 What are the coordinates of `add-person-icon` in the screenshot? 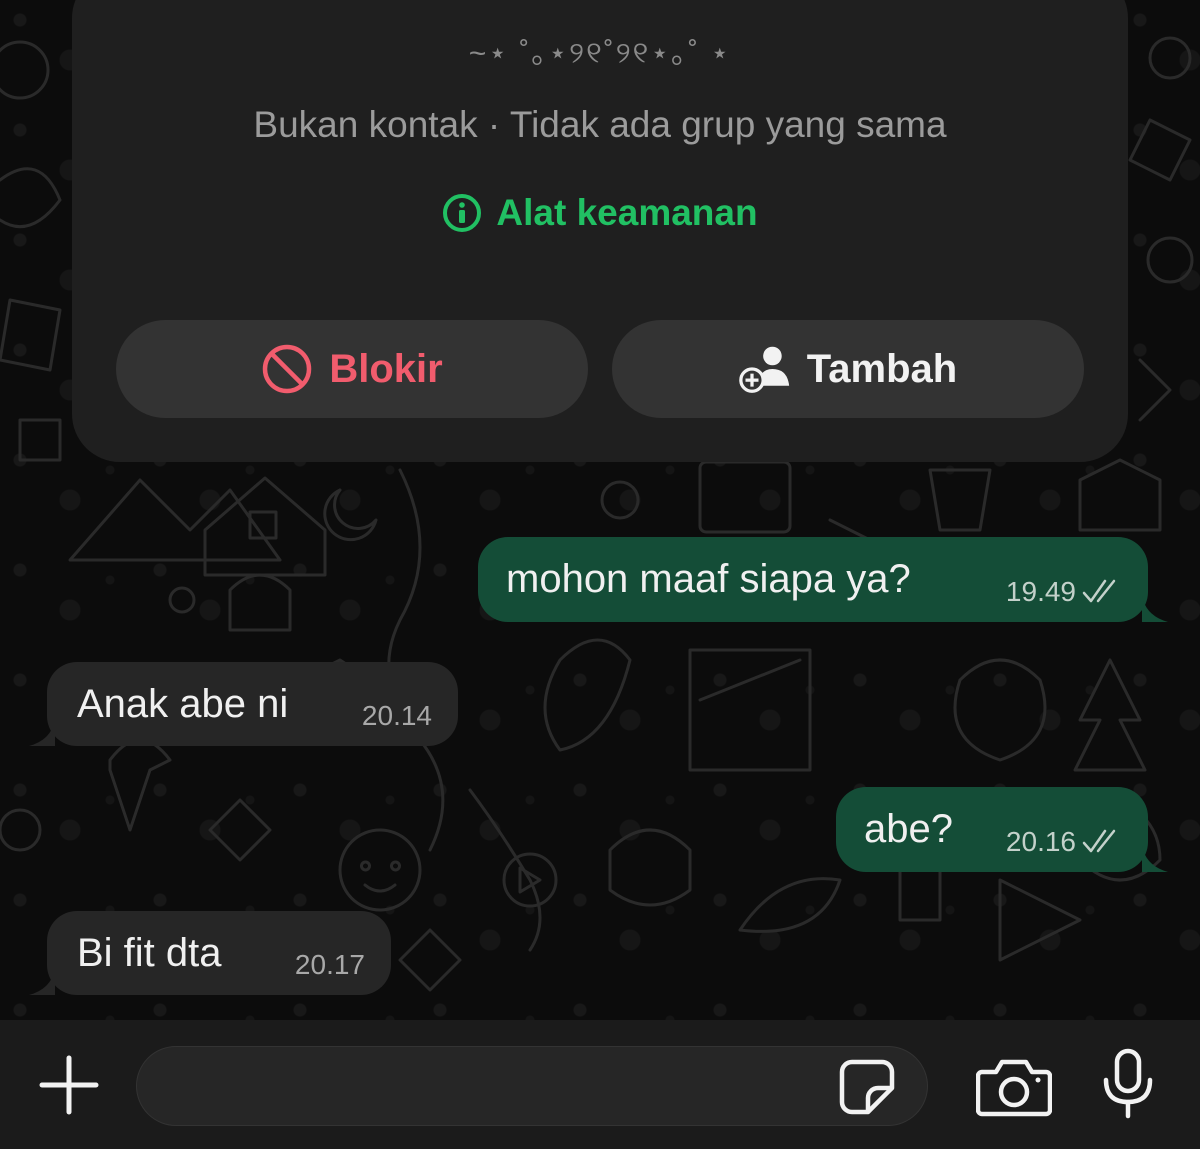 It's located at (764, 369).